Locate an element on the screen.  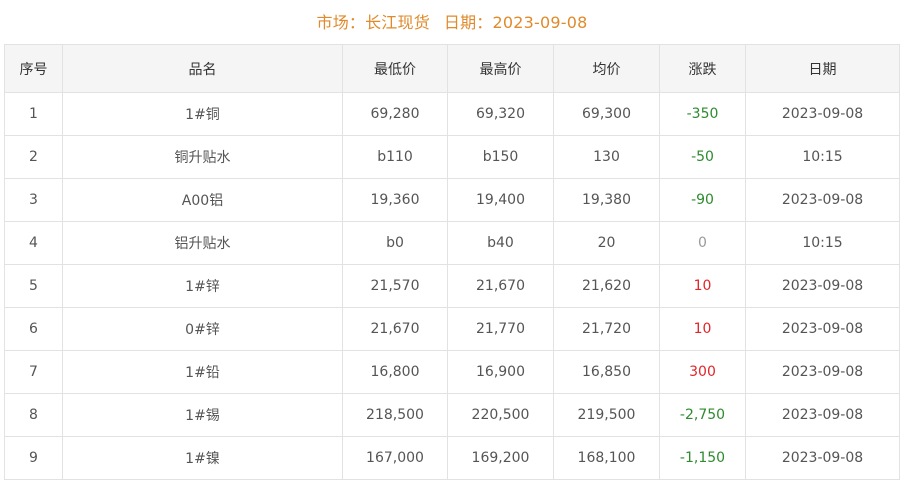
cell-no: 6 is located at coordinates (33, 329).